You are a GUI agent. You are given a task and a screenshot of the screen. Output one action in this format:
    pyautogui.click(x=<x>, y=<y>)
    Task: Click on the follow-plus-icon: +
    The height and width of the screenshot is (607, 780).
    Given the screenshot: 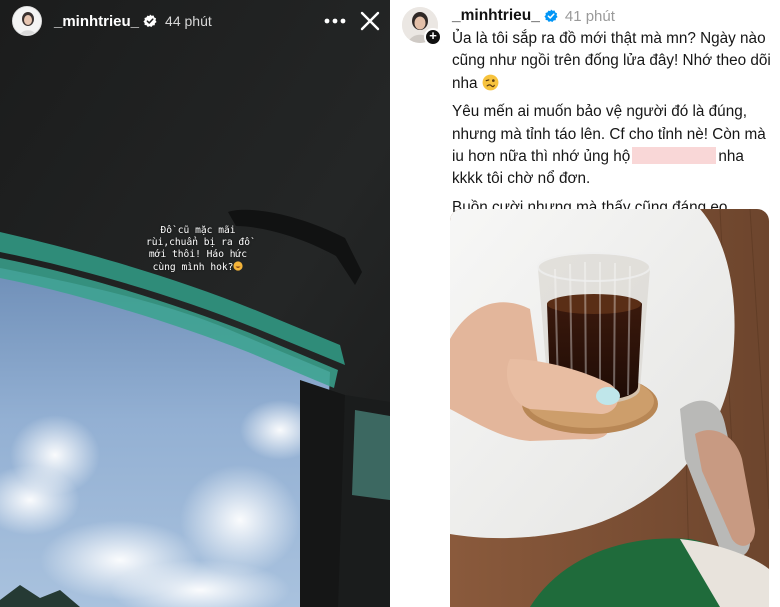 What is the action you would take?
    pyautogui.click(x=433, y=37)
    